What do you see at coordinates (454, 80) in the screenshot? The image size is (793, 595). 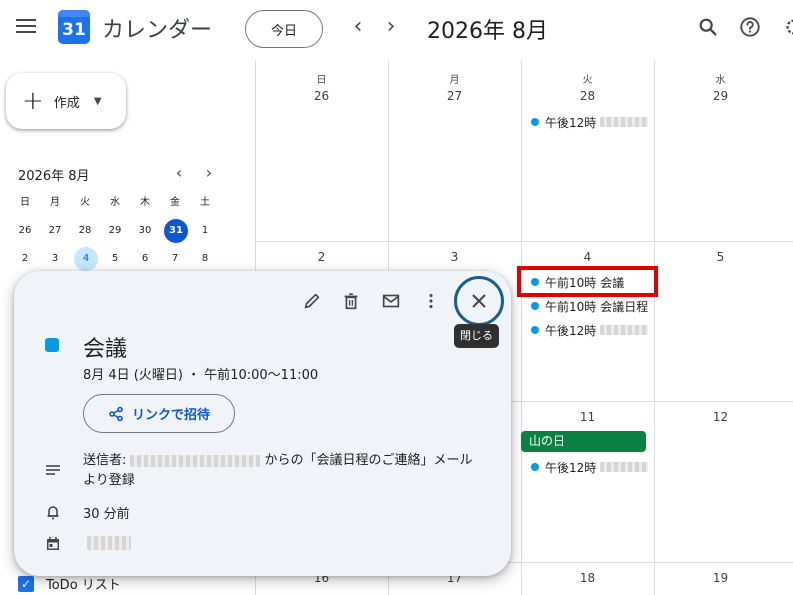 I see `weekday-mon: 月` at bounding box center [454, 80].